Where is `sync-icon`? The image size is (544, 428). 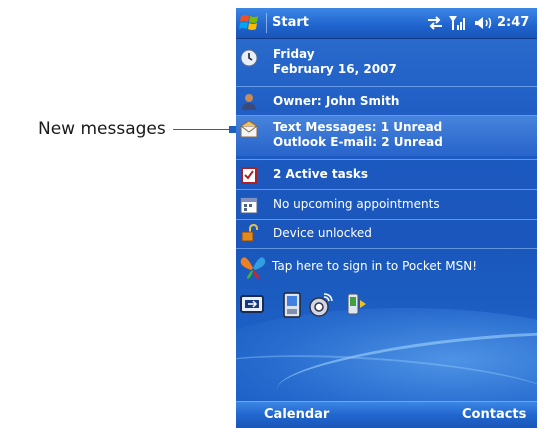
sync-icon is located at coordinates (357, 304).